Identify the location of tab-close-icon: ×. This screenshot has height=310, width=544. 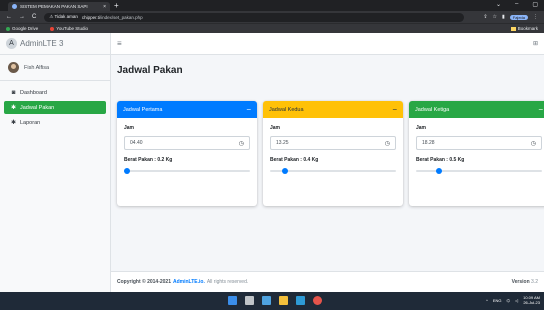
(104, 7).